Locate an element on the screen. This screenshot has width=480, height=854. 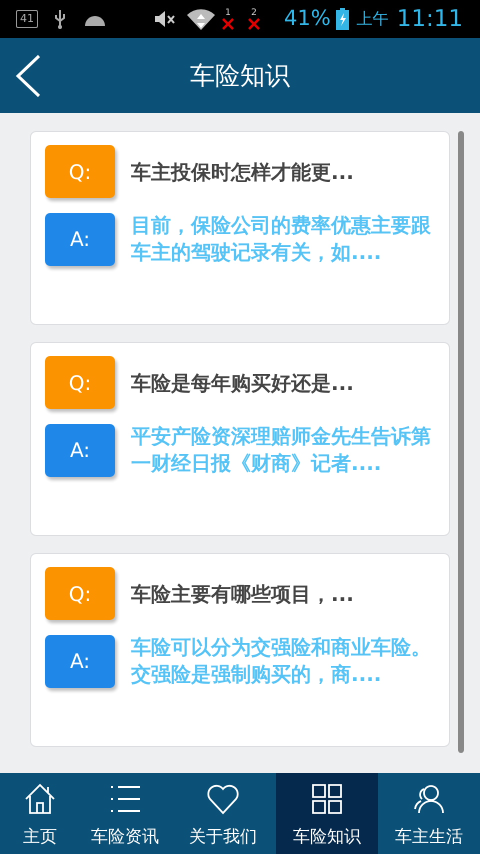
nav-tab: 车险知识 is located at coordinates (327, 813).